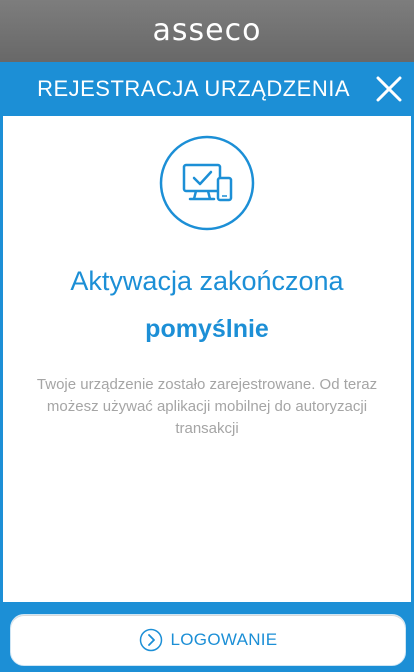 The width and height of the screenshot is (414, 672). Describe the element at coordinates (224, 639) in the screenshot. I see `login-button-label: LOGOWANIE` at that location.